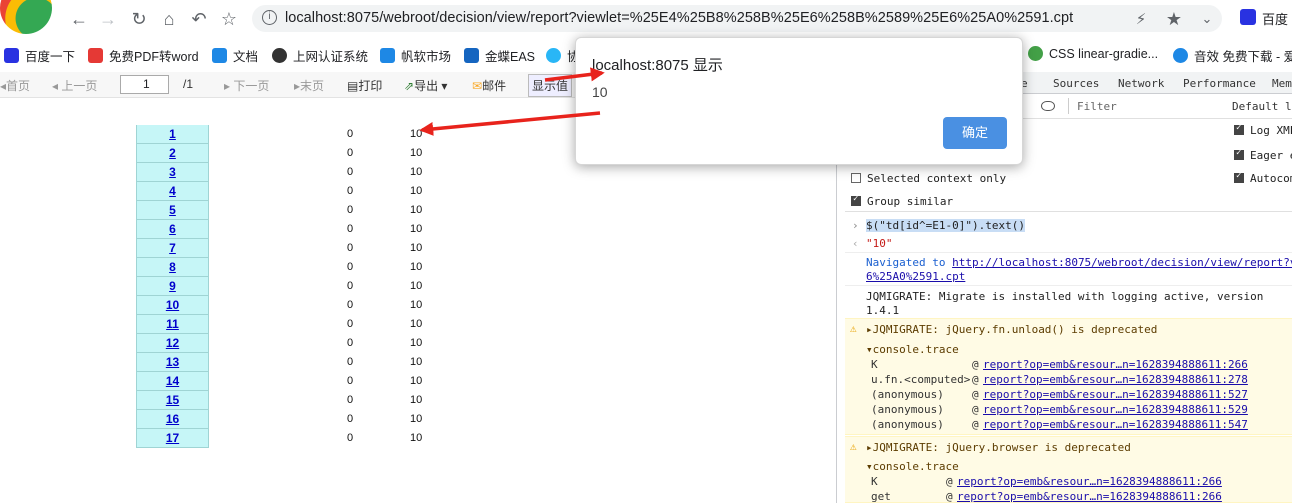  What do you see at coordinates (39, 55) in the screenshot?
I see `bookmark-baidu: 百度一下` at bounding box center [39, 55].